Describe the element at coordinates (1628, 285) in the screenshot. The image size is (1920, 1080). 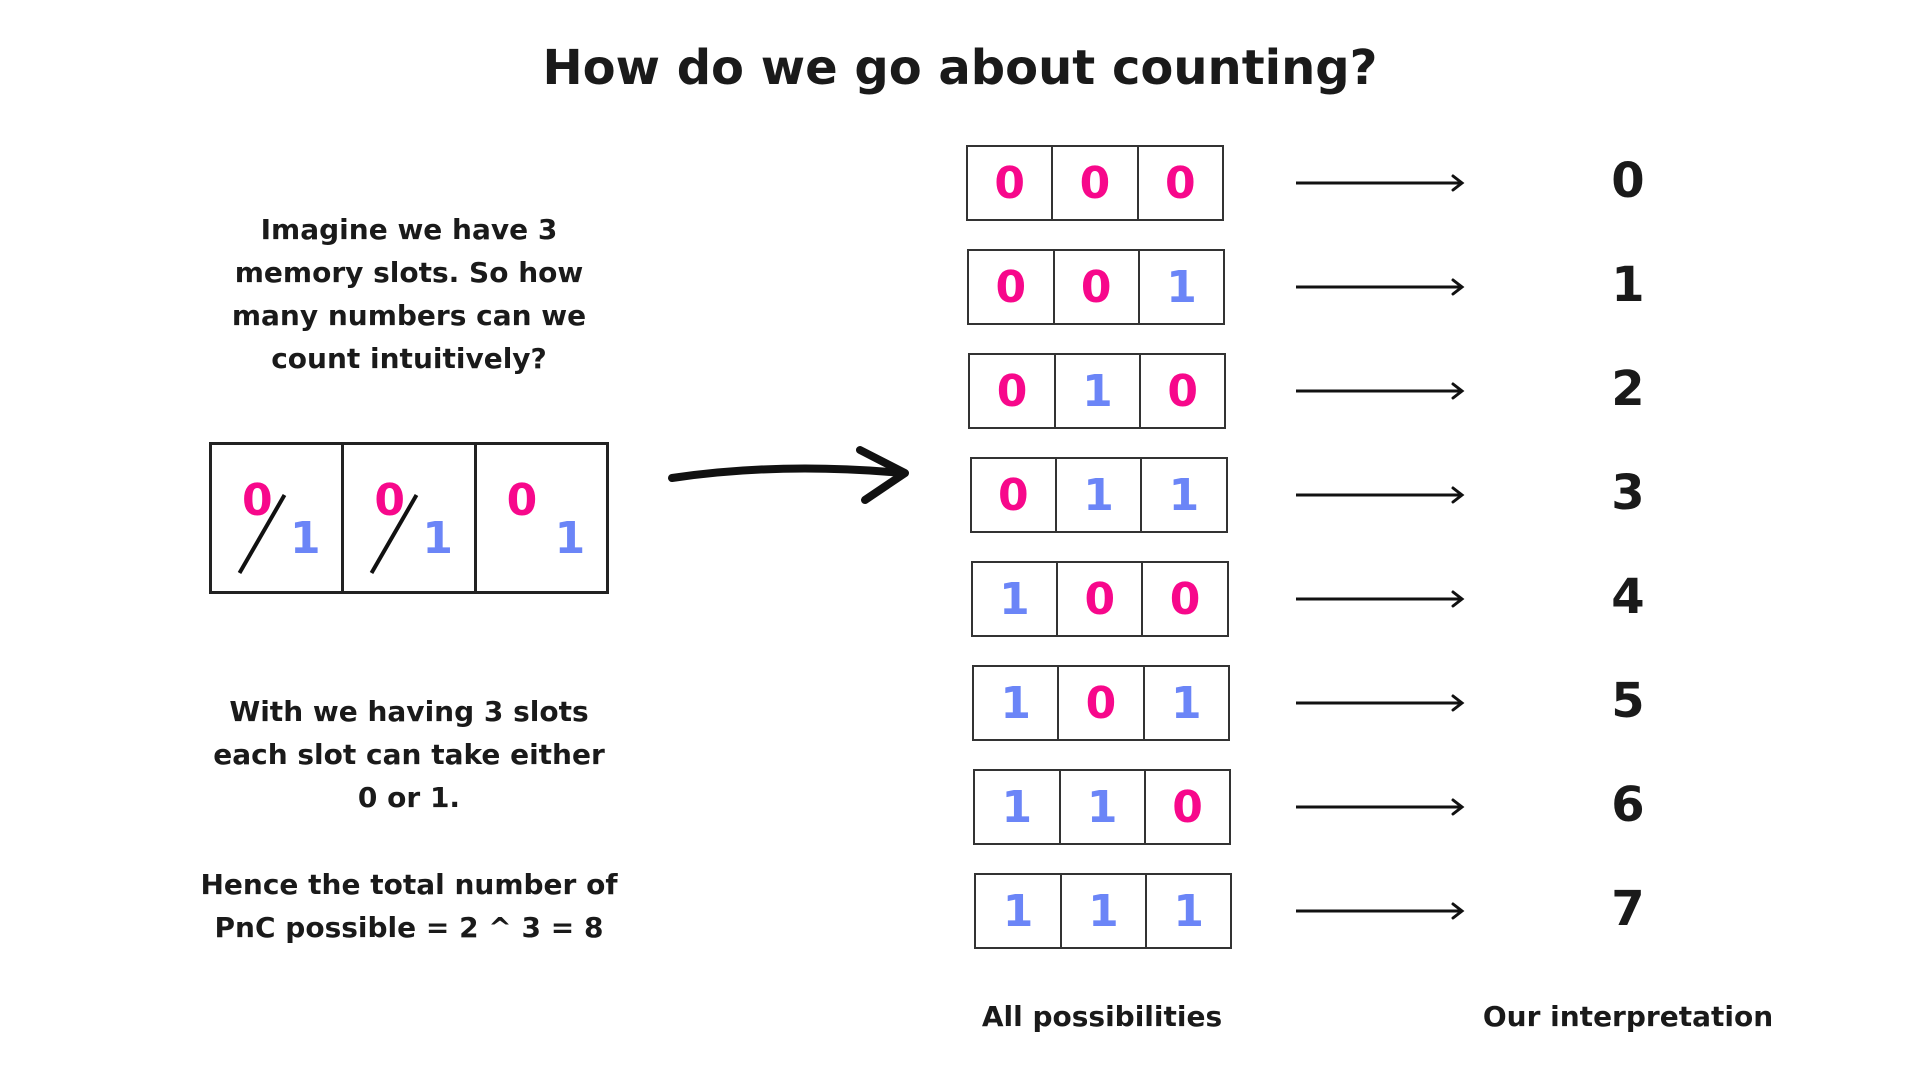
I see `decimal-value: 1` at that location.